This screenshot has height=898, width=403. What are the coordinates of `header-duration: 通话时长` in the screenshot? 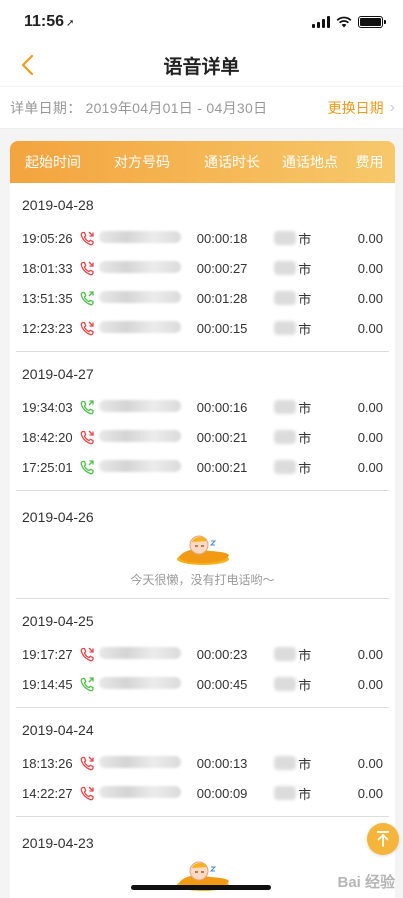 It's located at (232, 162).